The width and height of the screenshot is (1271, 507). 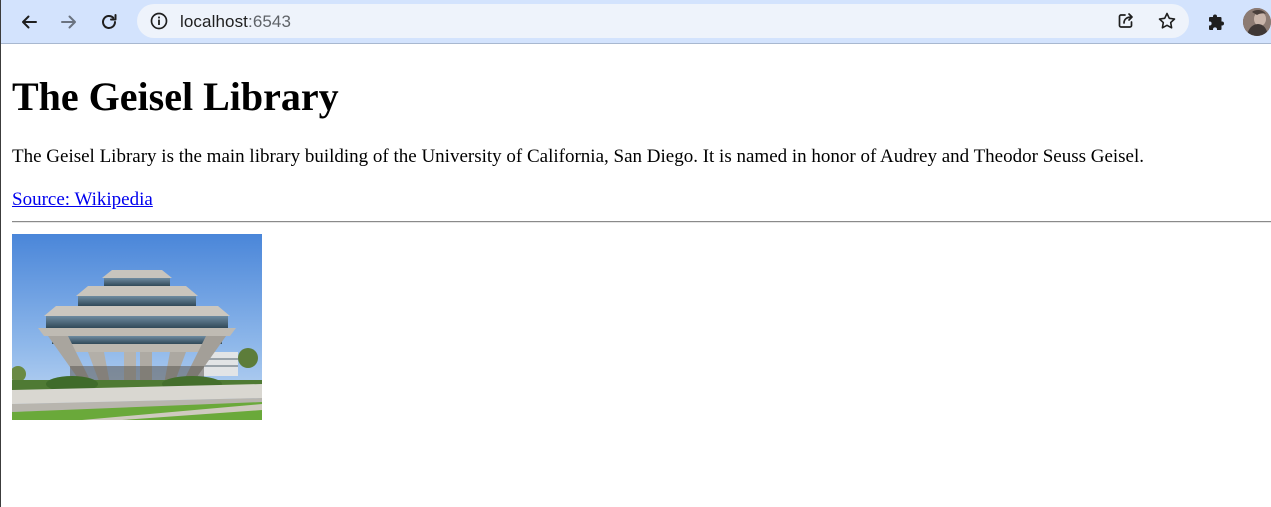 I want to click on star-icon, so click(x=1167, y=21).